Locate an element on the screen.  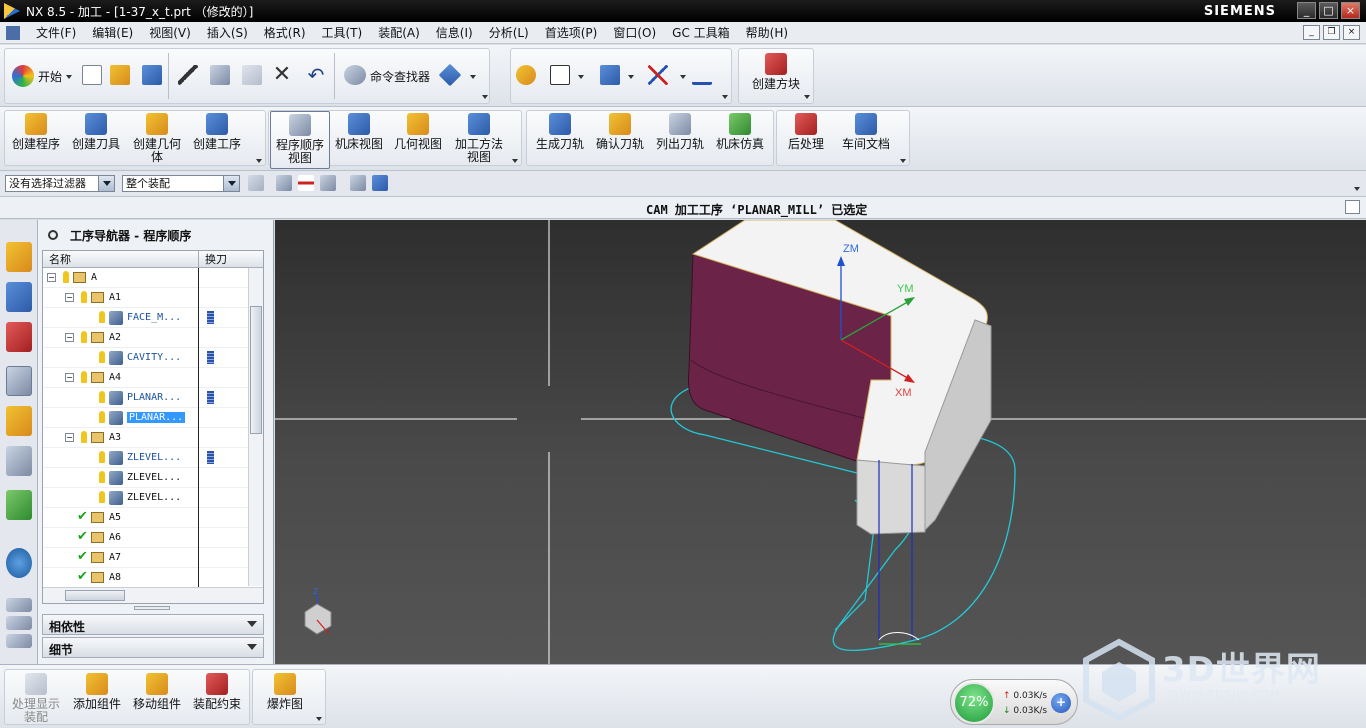
verify-toolpath-button: 确认刀轨 is located at coordinates (620, 132).